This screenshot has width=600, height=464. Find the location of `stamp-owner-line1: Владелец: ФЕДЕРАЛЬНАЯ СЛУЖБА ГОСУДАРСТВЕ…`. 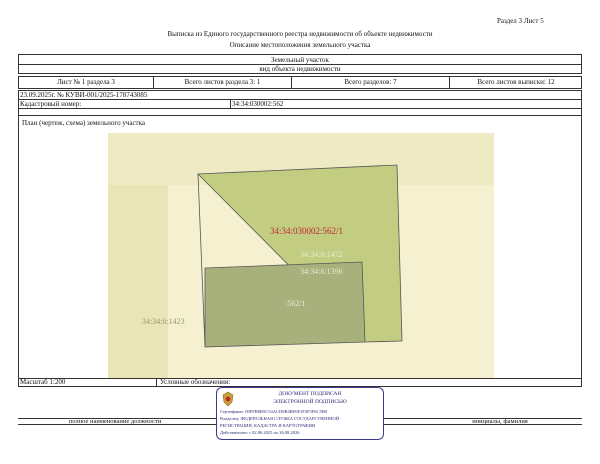

stamp-owner-line1: Владелец: ФЕДЕРАЛЬНАЯ СЛУЖБА ГОСУДАРСТВЕ… is located at coordinates (280, 418).